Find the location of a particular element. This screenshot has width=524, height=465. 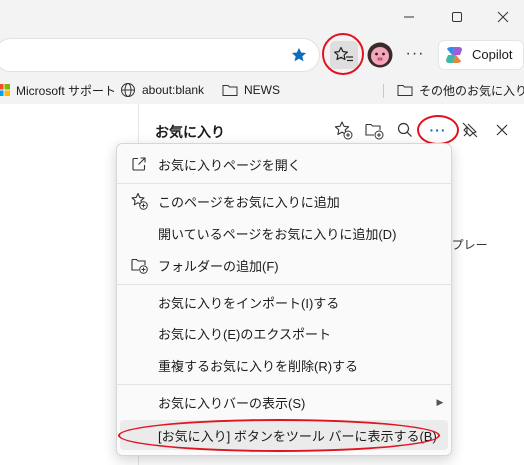

annotation-circle-more-options is located at coordinates (438, 130).